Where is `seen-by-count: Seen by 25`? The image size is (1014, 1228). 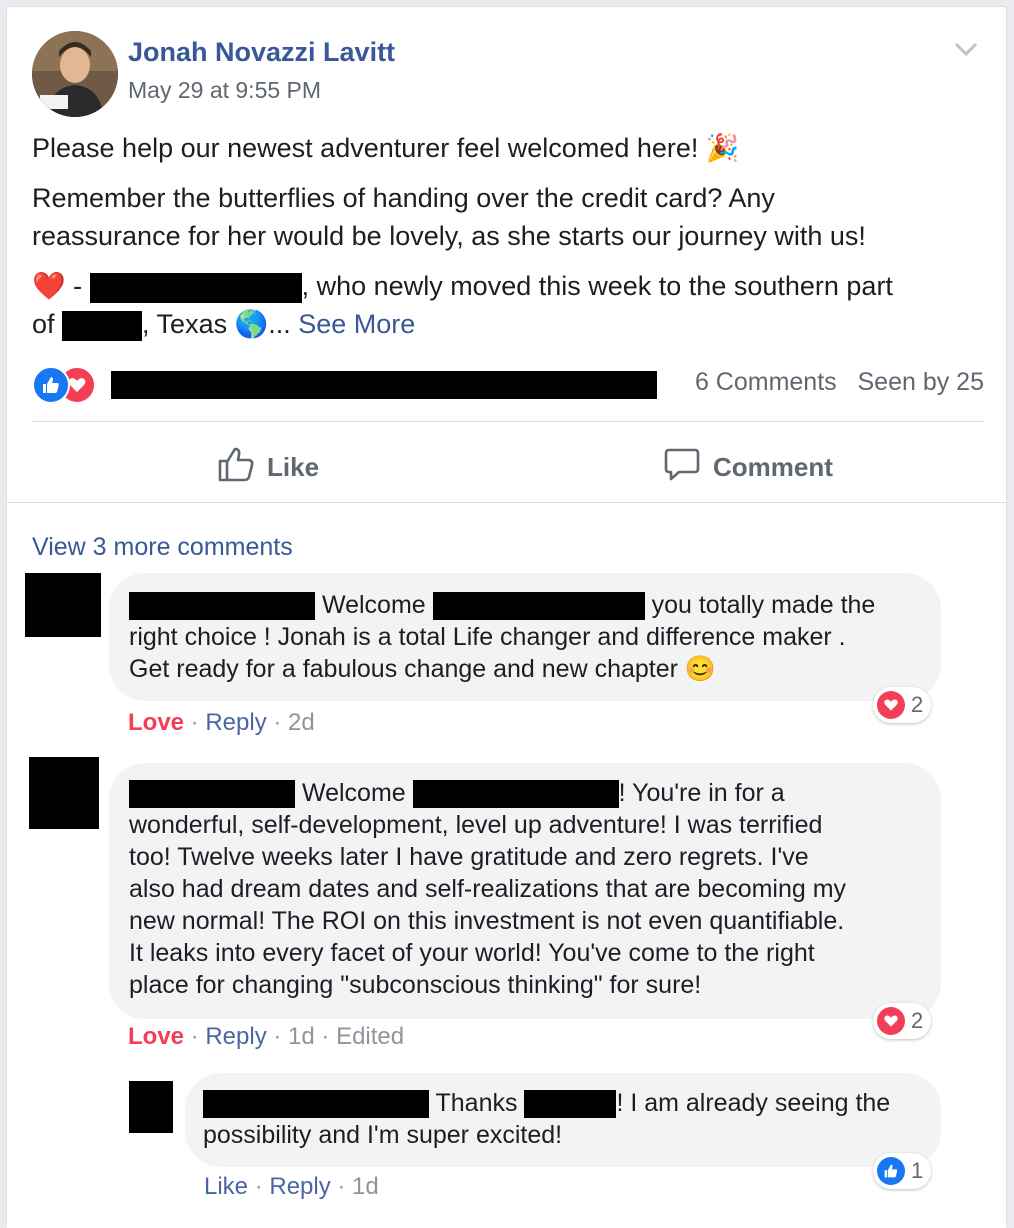 seen-by-count: Seen by 25 is located at coordinates (921, 382).